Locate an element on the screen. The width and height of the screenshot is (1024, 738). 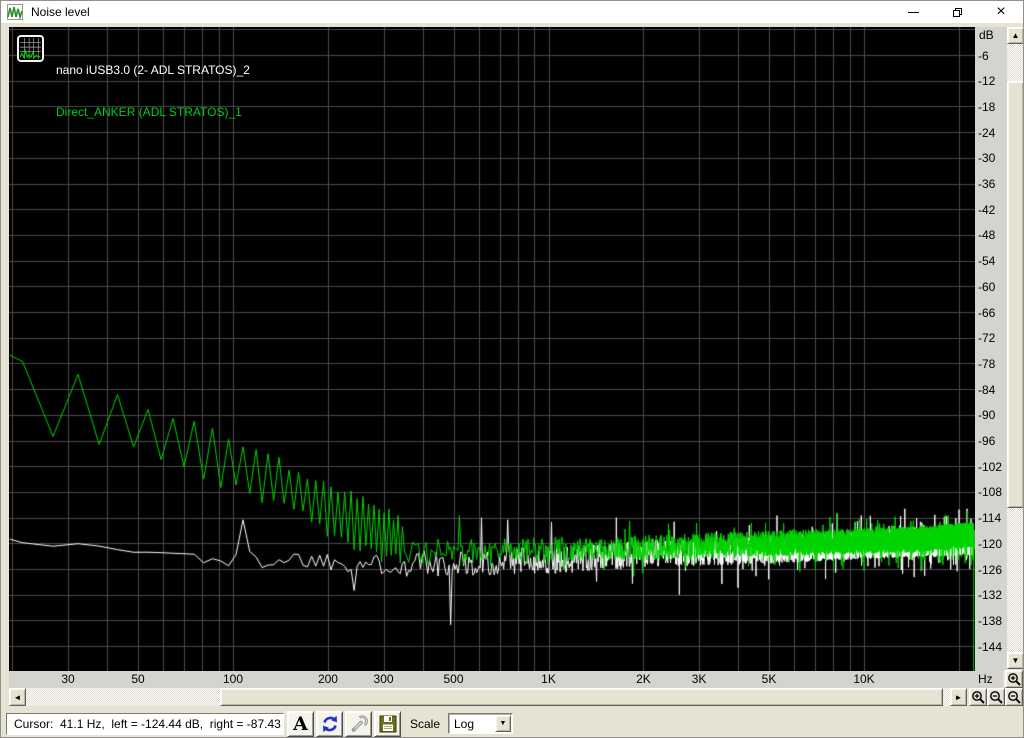
refresh-button is located at coordinates (329, 724).